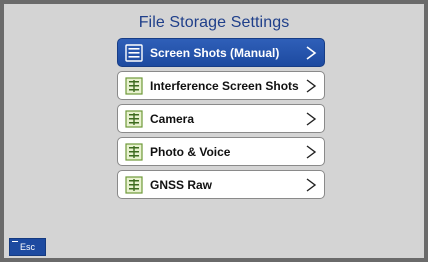 This screenshot has width=428, height=262. What do you see at coordinates (214, 22) in the screenshot?
I see `page-title: File Storage Settings` at bounding box center [214, 22].